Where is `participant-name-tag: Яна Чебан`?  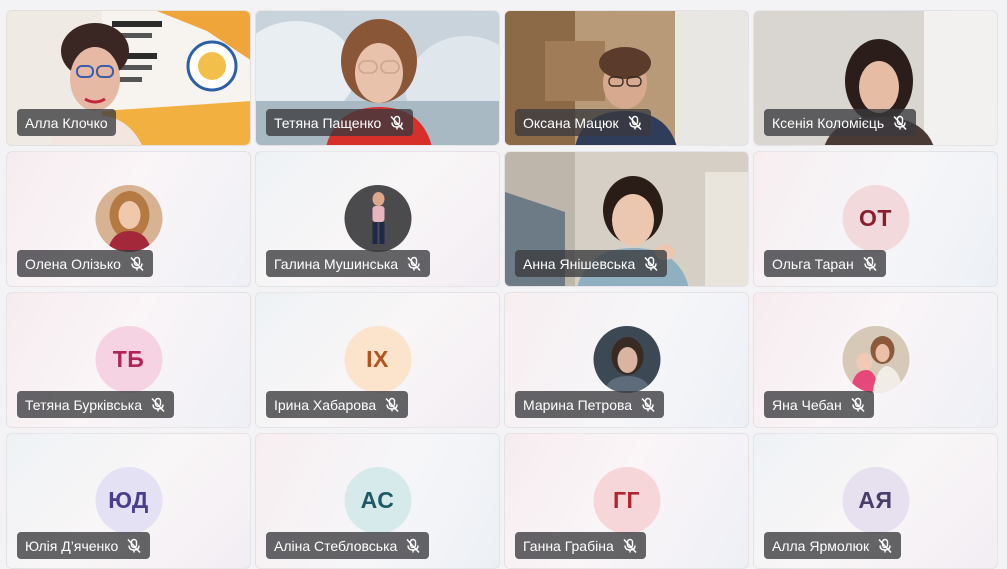
participant-name-tag: Яна Чебан is located at coordinates (819, 404).